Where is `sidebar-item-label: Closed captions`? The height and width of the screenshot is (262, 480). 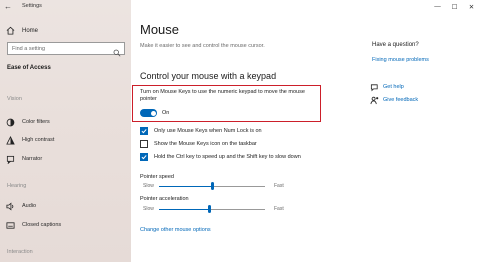 sidebar-item-label: Closed captions is located at coordinates (42, 225).